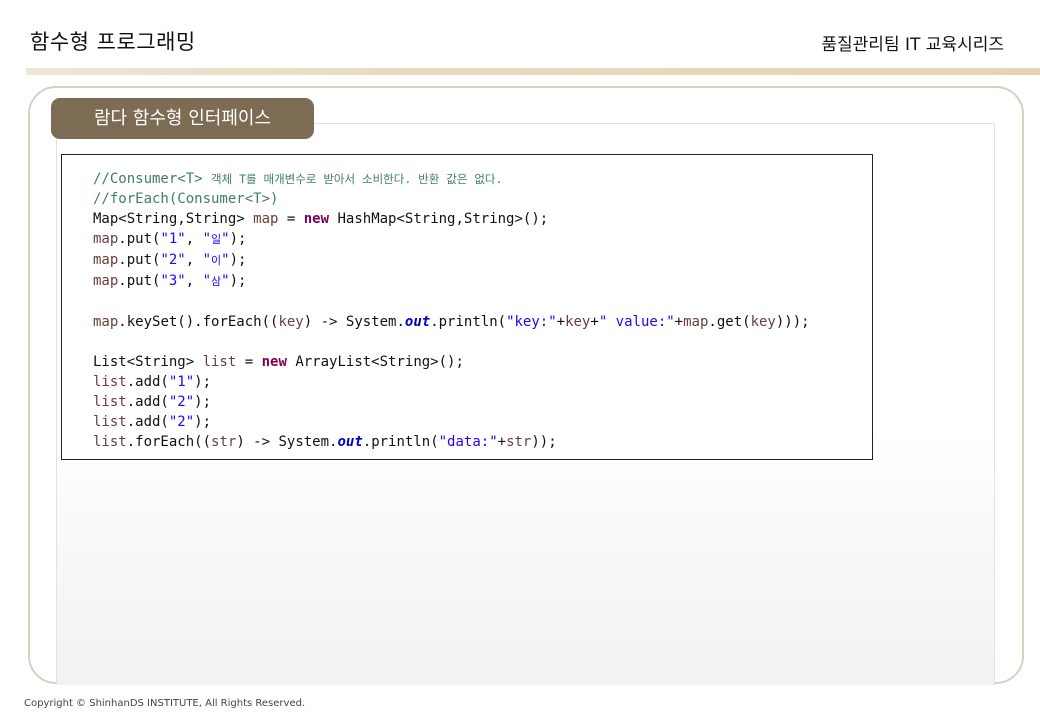 The image size is (1040, 720). Describe the element at coordinates (182, 118) in the screenshot. I see `section-tab: 람다 함수형 인터페이스` at that location.